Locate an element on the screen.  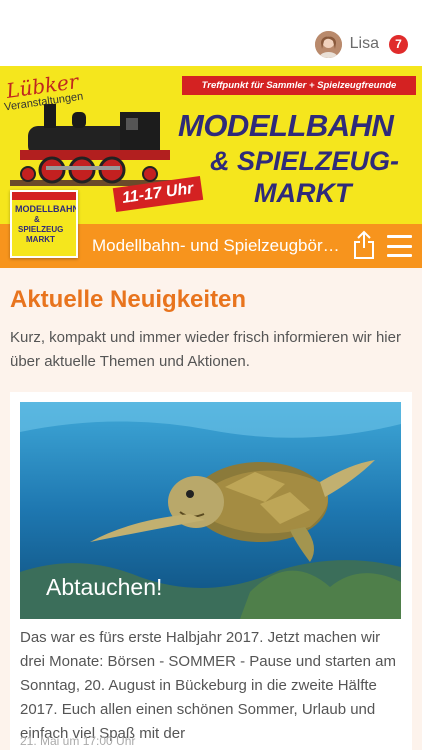
top-bar: Lisa 7 is located at coordinates (211, 33).